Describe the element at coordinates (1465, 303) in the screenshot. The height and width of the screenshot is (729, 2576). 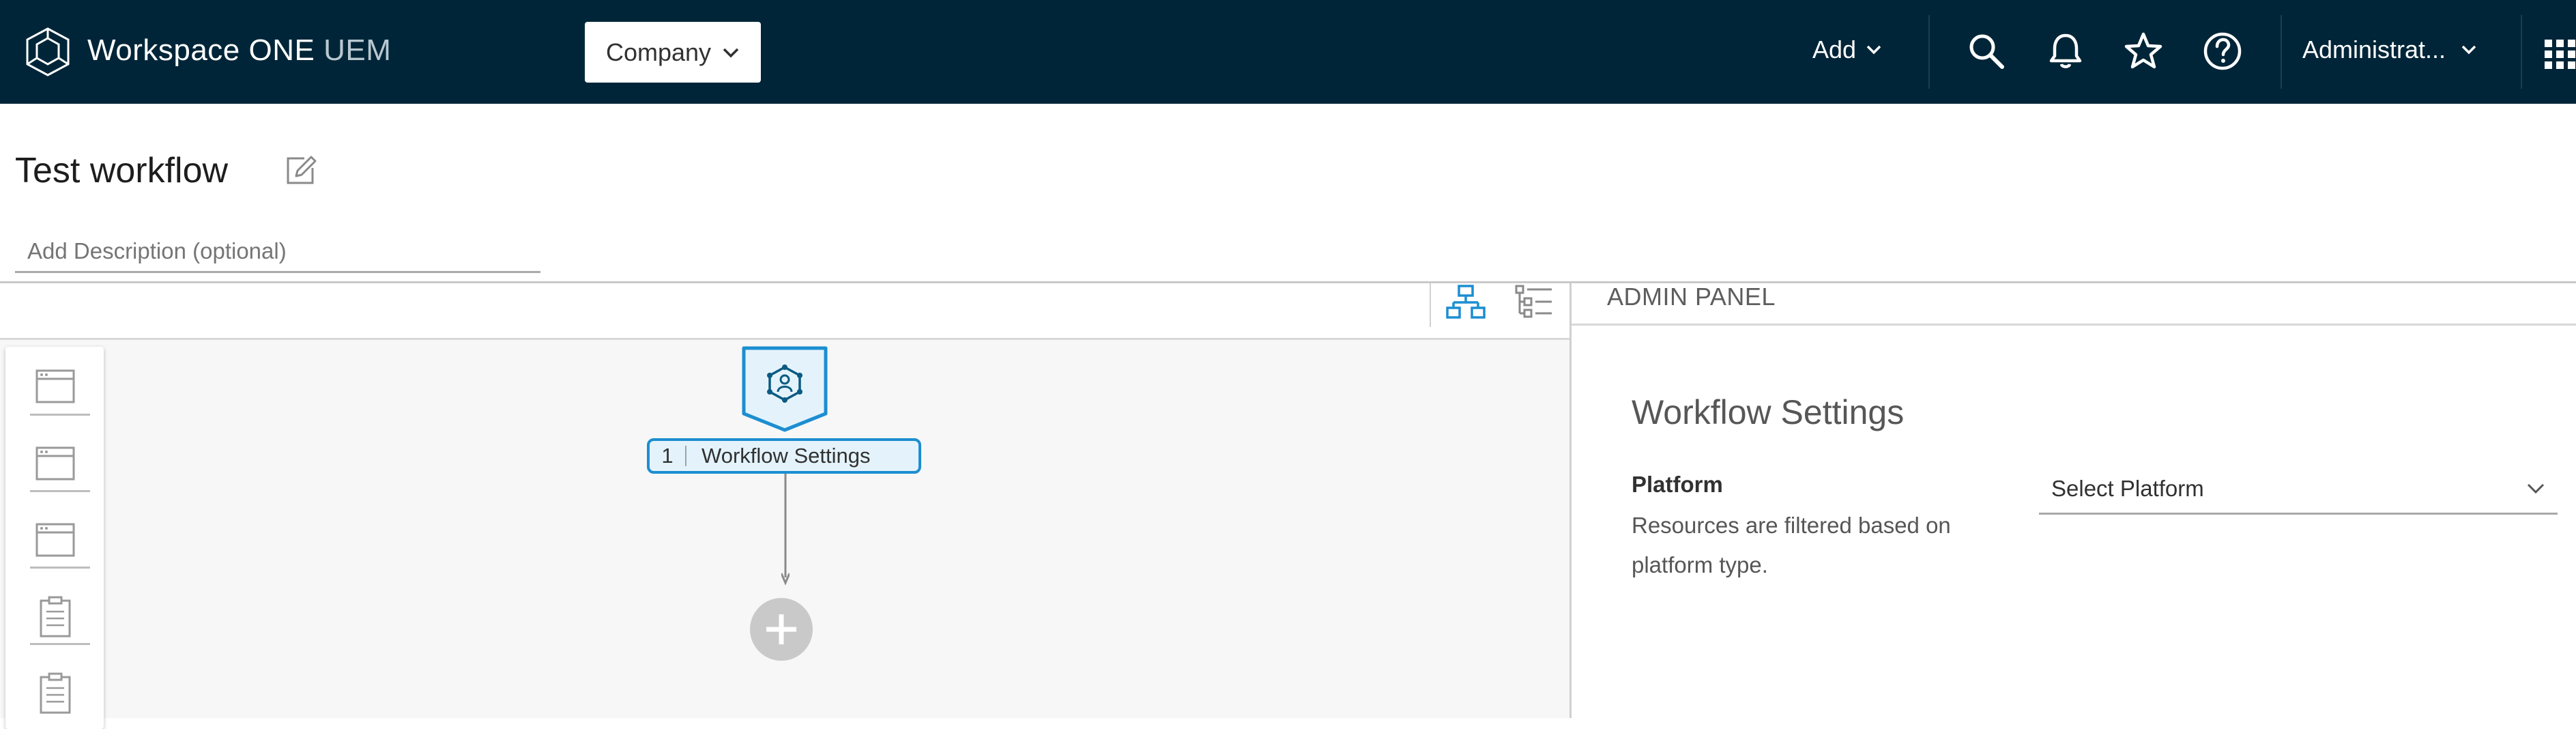
I see `diagram-view-icon` at that location.